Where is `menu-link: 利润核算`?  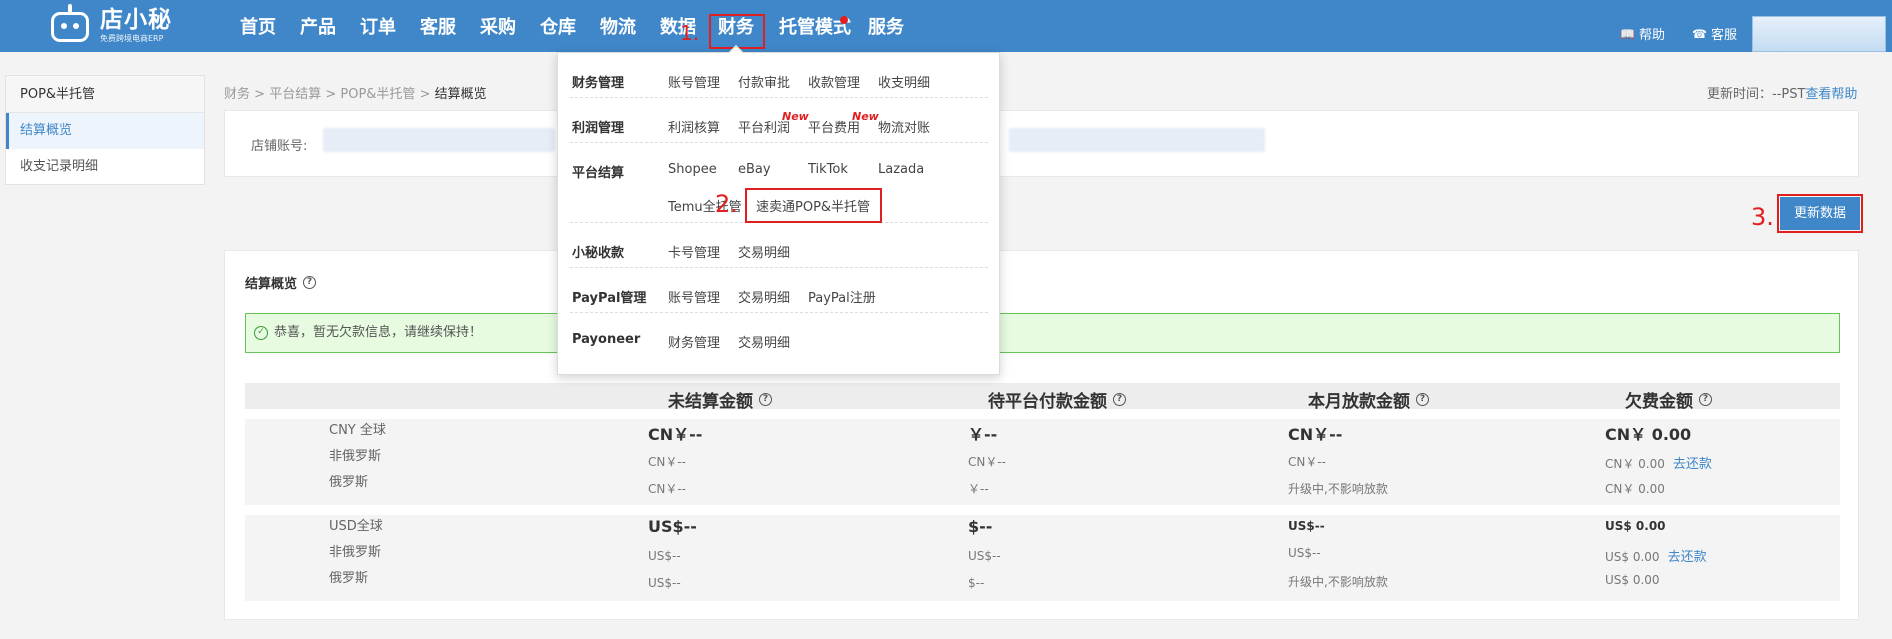 menu-link: 利润核算 is located at coordinates (694, 126).